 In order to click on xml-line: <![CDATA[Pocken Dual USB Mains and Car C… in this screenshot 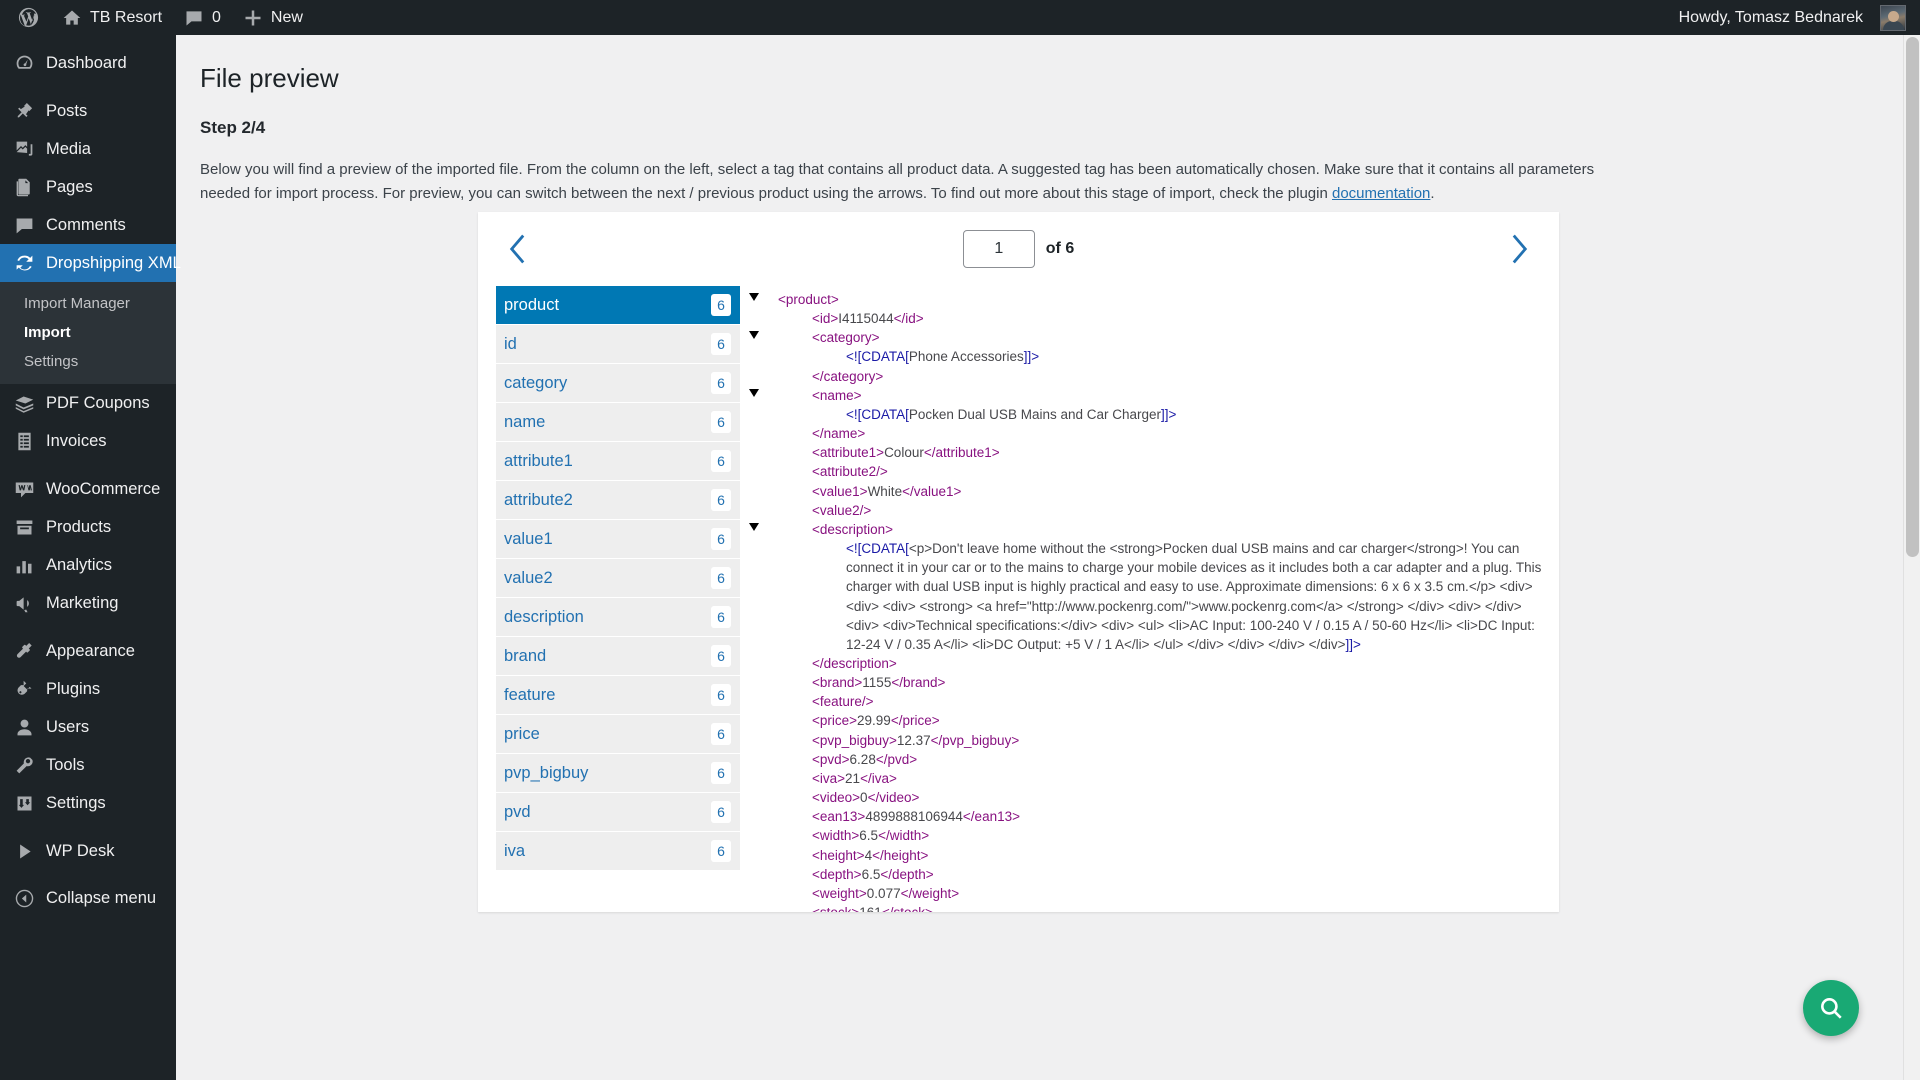, I will do `click(1152, 414)`.